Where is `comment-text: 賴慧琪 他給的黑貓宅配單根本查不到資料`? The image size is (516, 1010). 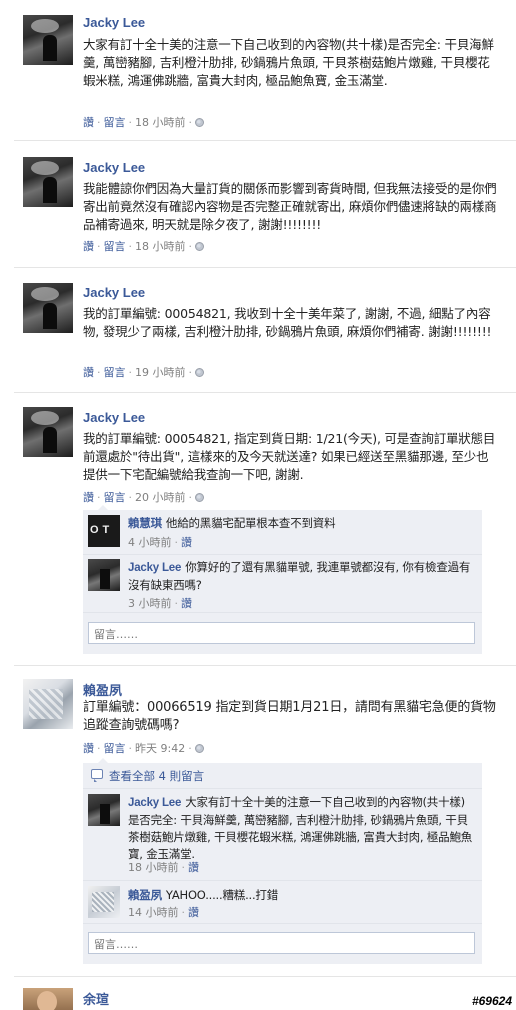 comment-text: 賴慧琪 他給的黑貓宅配單根本查不到資料 is located at coordinates (301, 524).